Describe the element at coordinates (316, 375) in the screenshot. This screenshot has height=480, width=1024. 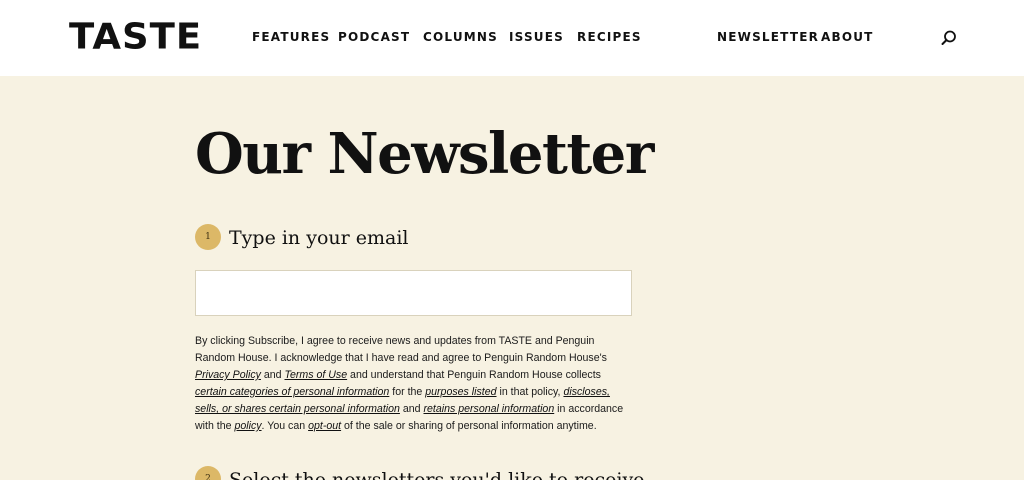
I see `terms-of-use-link: Terms of Use` at that location.